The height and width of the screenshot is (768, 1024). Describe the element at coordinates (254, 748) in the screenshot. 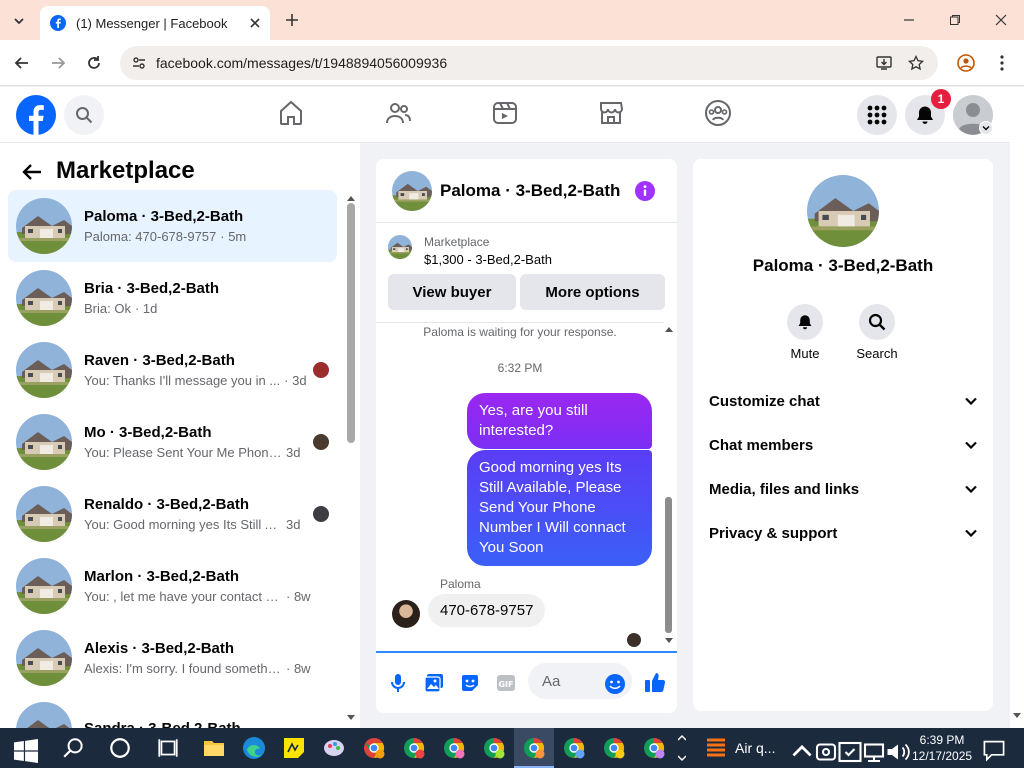

I see `edge-icon` at that location.